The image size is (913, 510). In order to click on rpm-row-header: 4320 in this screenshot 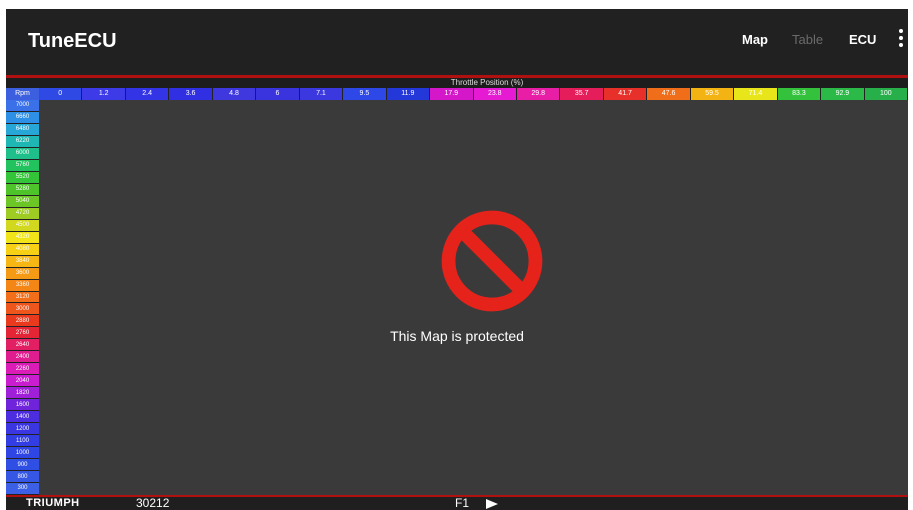, I will do `click(22, 237)`.